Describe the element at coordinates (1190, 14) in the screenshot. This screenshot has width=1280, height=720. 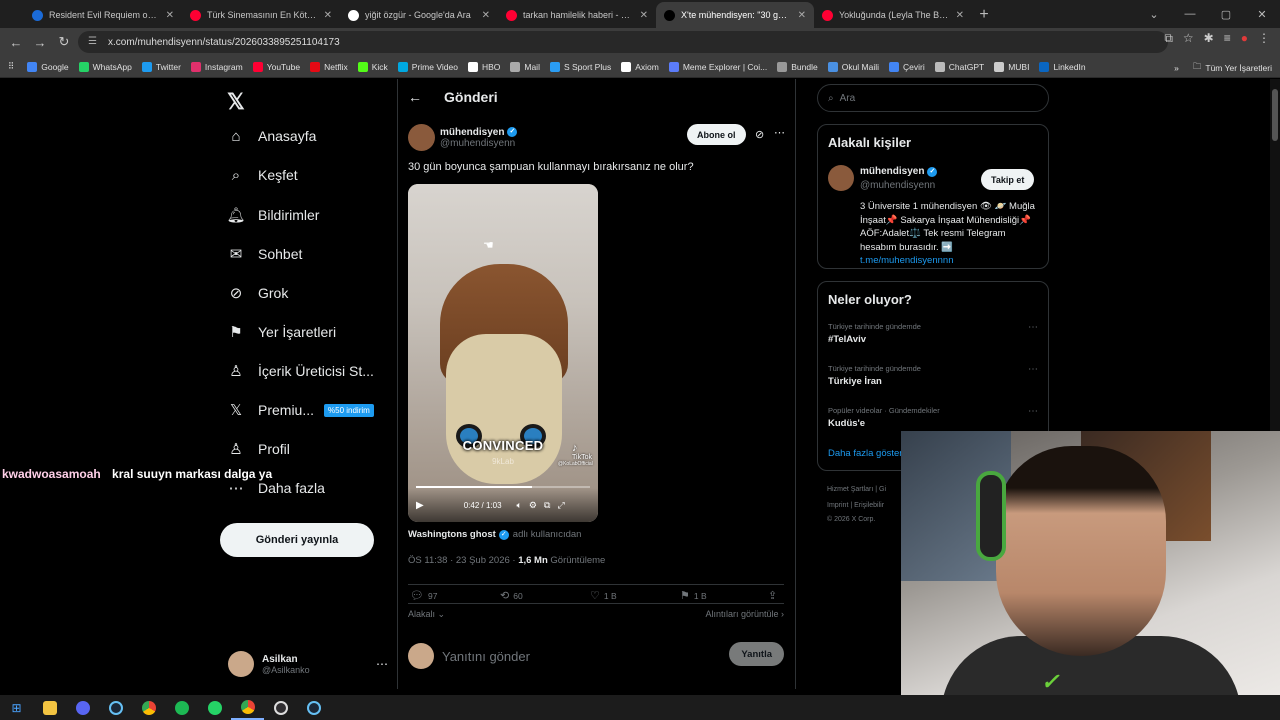
I see `minimize-button: —` at that location.